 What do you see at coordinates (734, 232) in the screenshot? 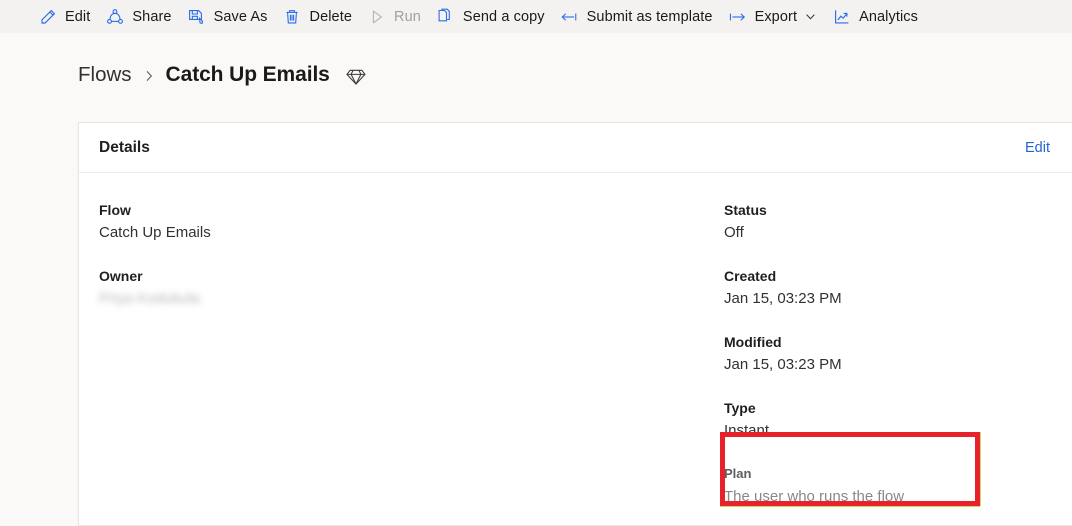
I see `field-status-value: Off` at bounding box center [734, 232].